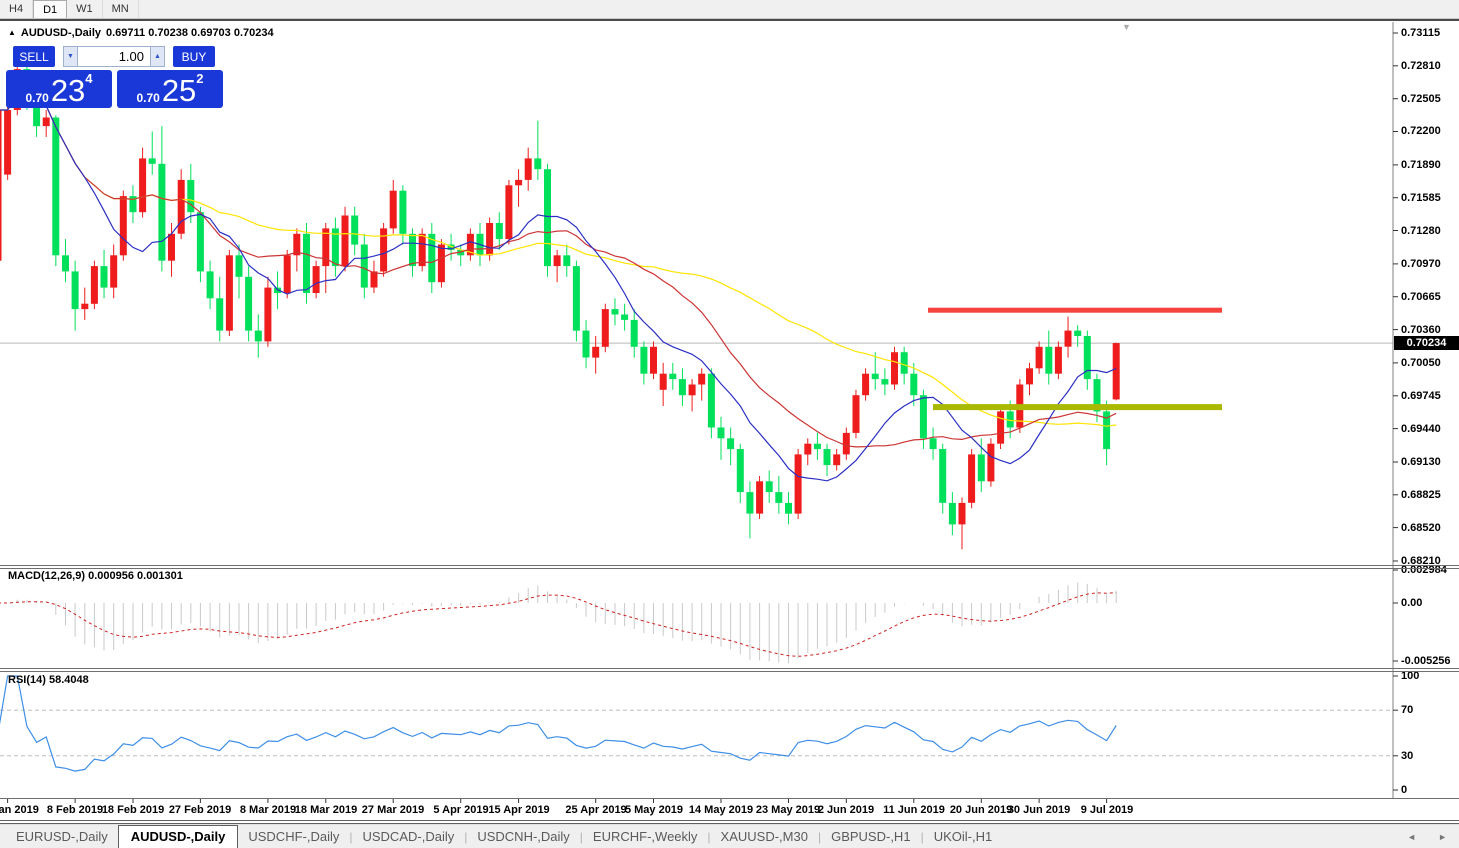  What do you see at coordinates (70, 56) in the screenshot?
I see `volume-decrease-button: ▼` at bounding box center [70, 56].